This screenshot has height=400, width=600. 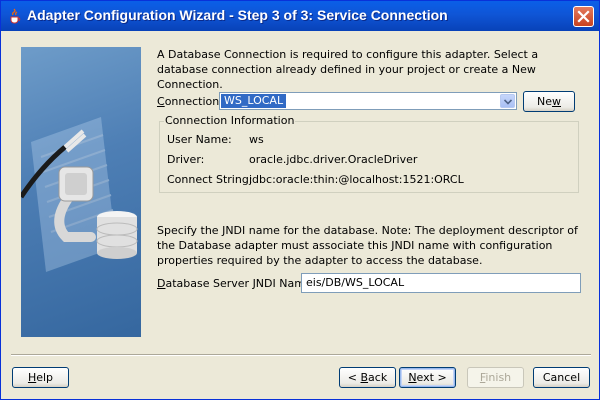 I want to click on new-connection-button: New, so click(x=549, y=101).